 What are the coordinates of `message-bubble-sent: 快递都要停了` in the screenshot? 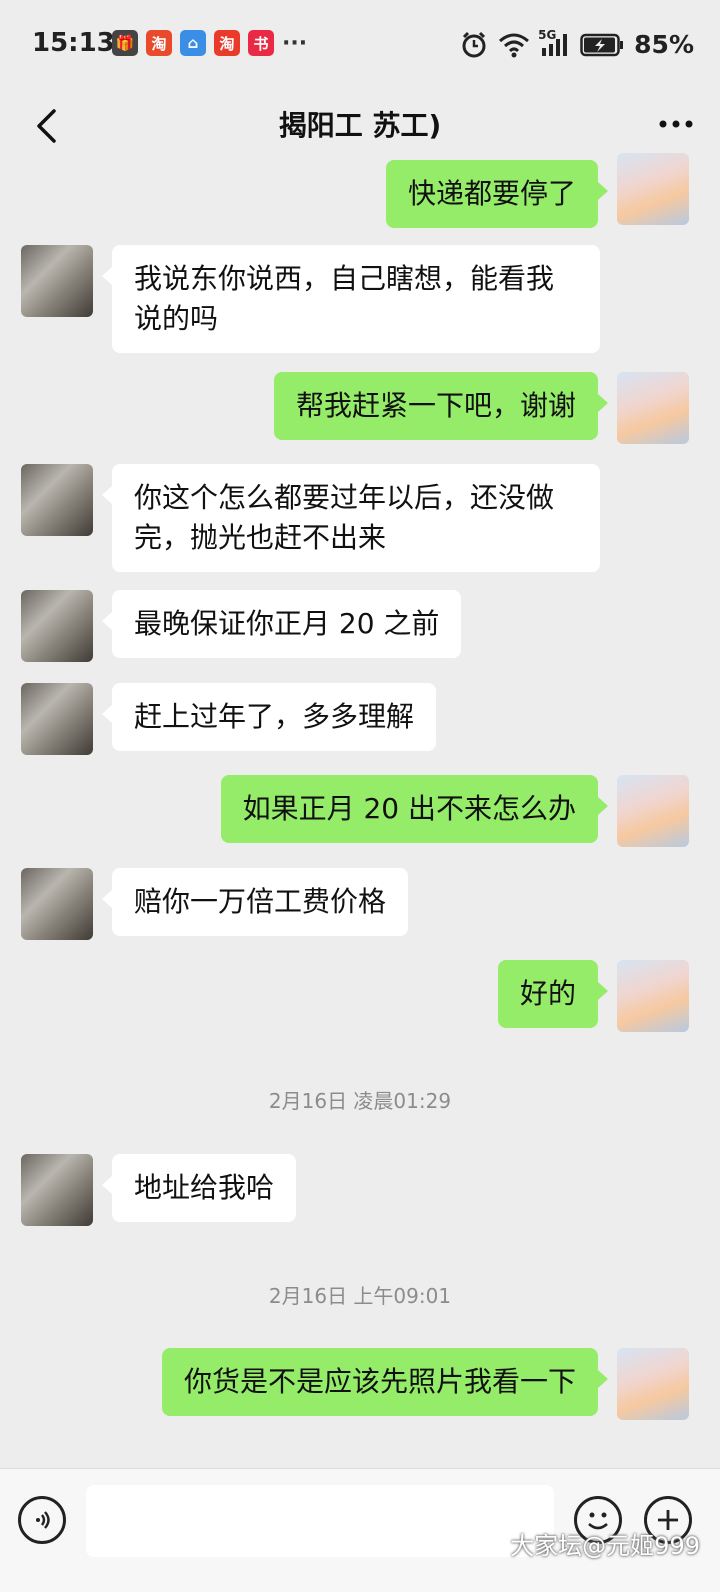 It's located at (497, 194).